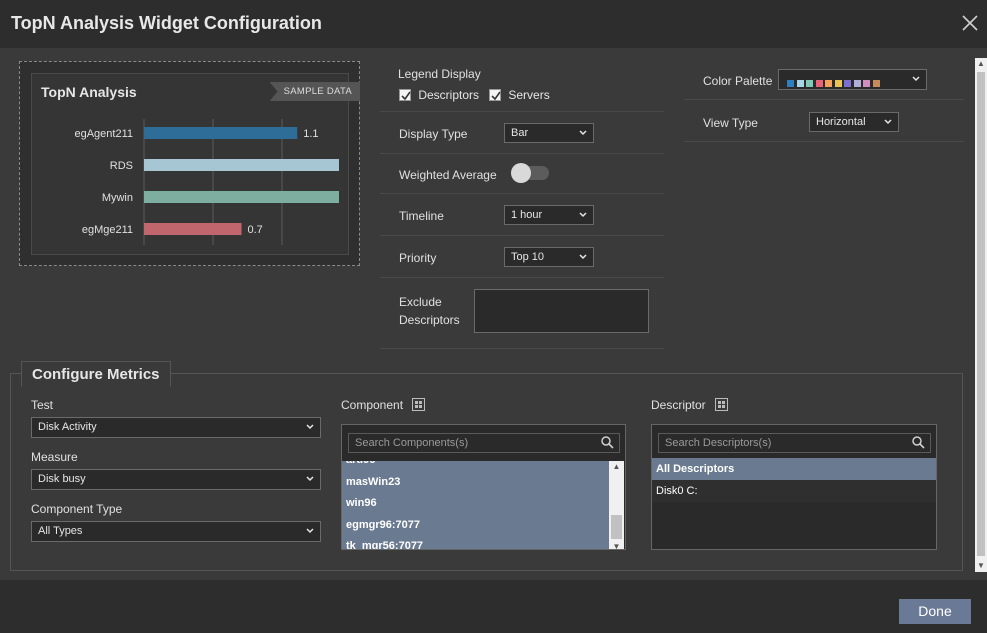  I want to click on done-button: Done, so click(935, 611).